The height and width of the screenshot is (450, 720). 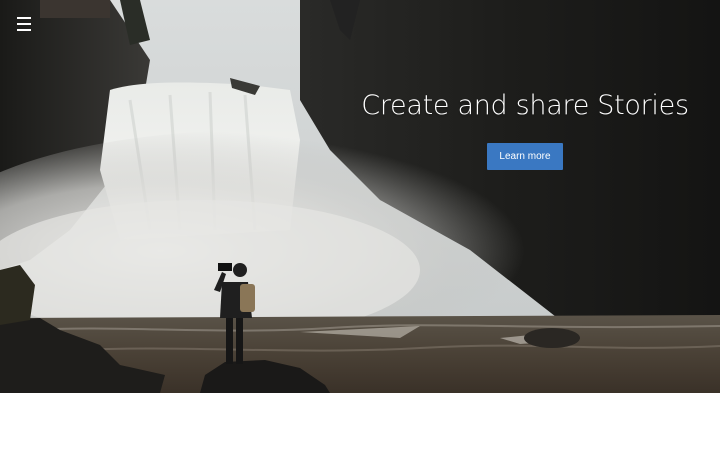 What do you see at coordinates (24, 18) in the screenshot?
I see `hamburger-menu-icon` at bounding box center [24, 18].